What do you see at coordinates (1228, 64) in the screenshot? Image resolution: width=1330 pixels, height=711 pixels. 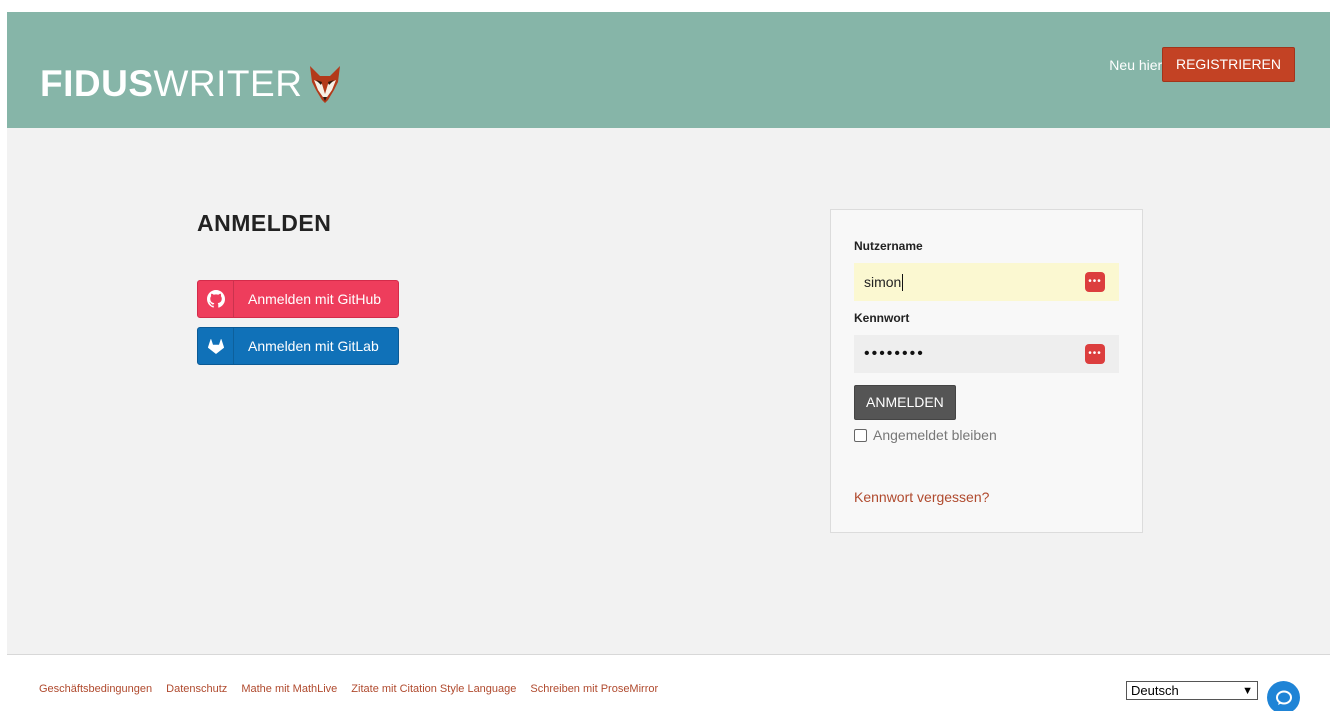 I see `register-button: REGISTRIEREN` at bounding box center [1228, 64].